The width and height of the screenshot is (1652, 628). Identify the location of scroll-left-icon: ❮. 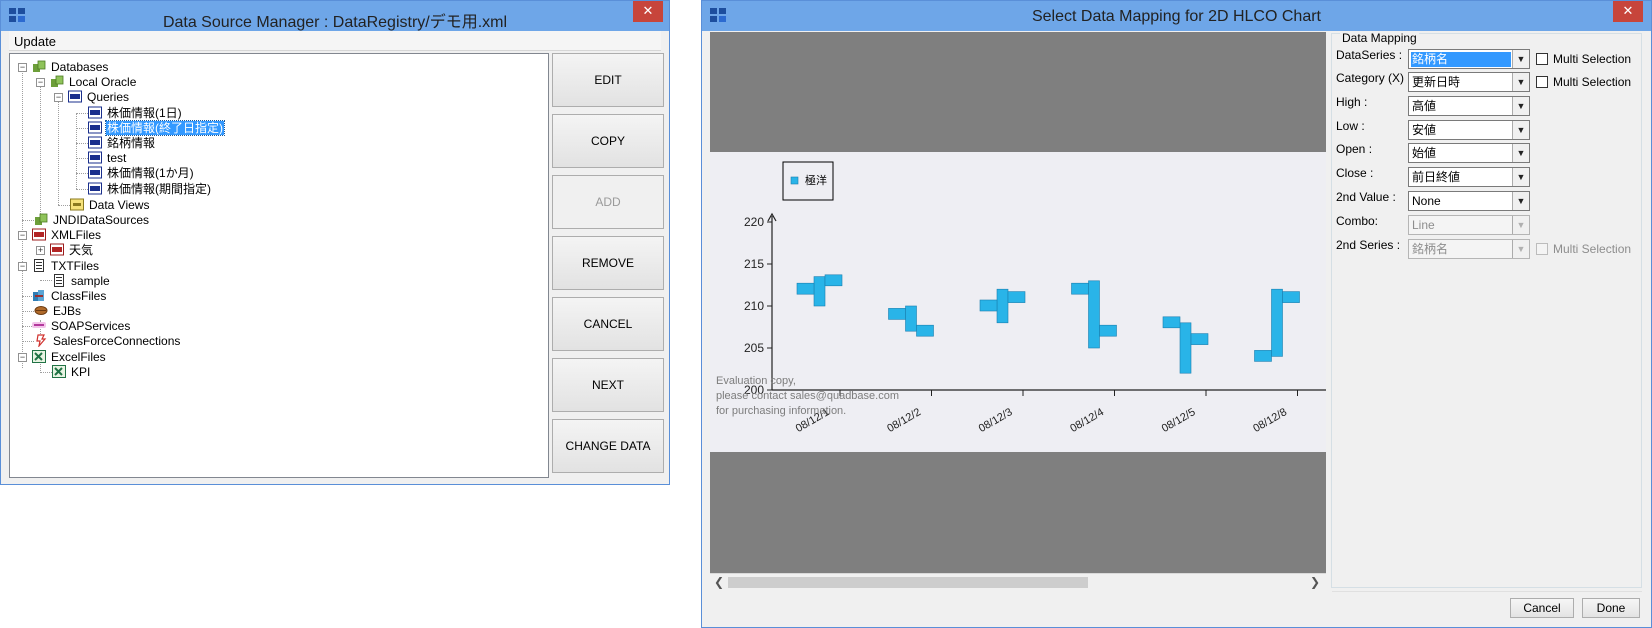
(719, 582).